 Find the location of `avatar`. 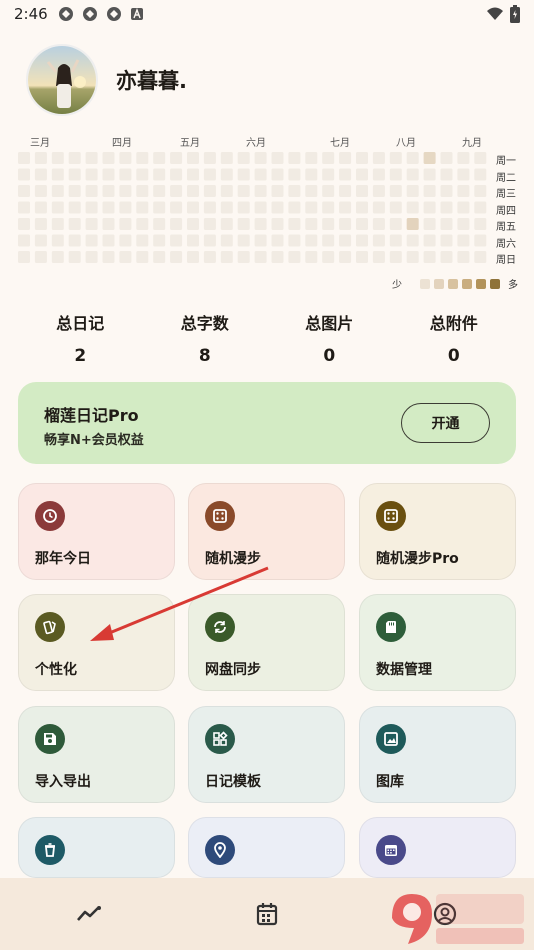

avatar is located at coordinates (62, 80).